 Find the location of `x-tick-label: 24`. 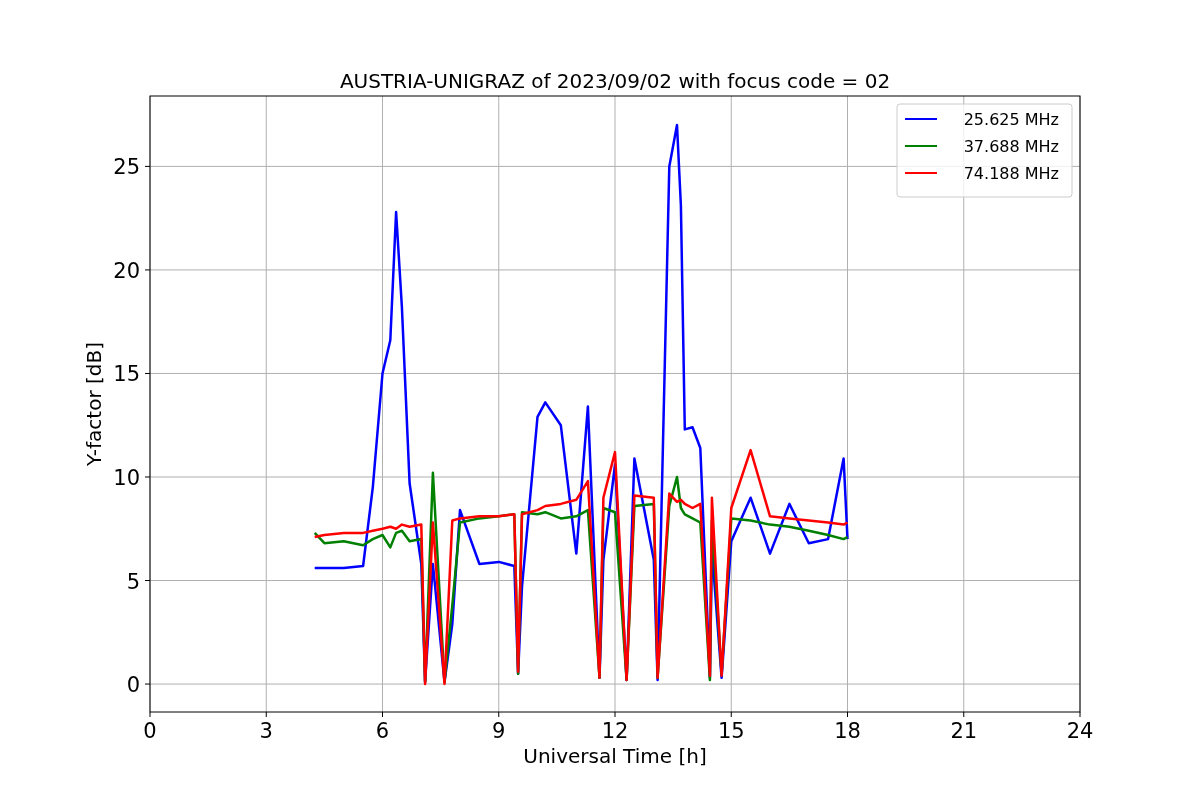

x-tick-label: 24 is located at coordinates (1080, 731).